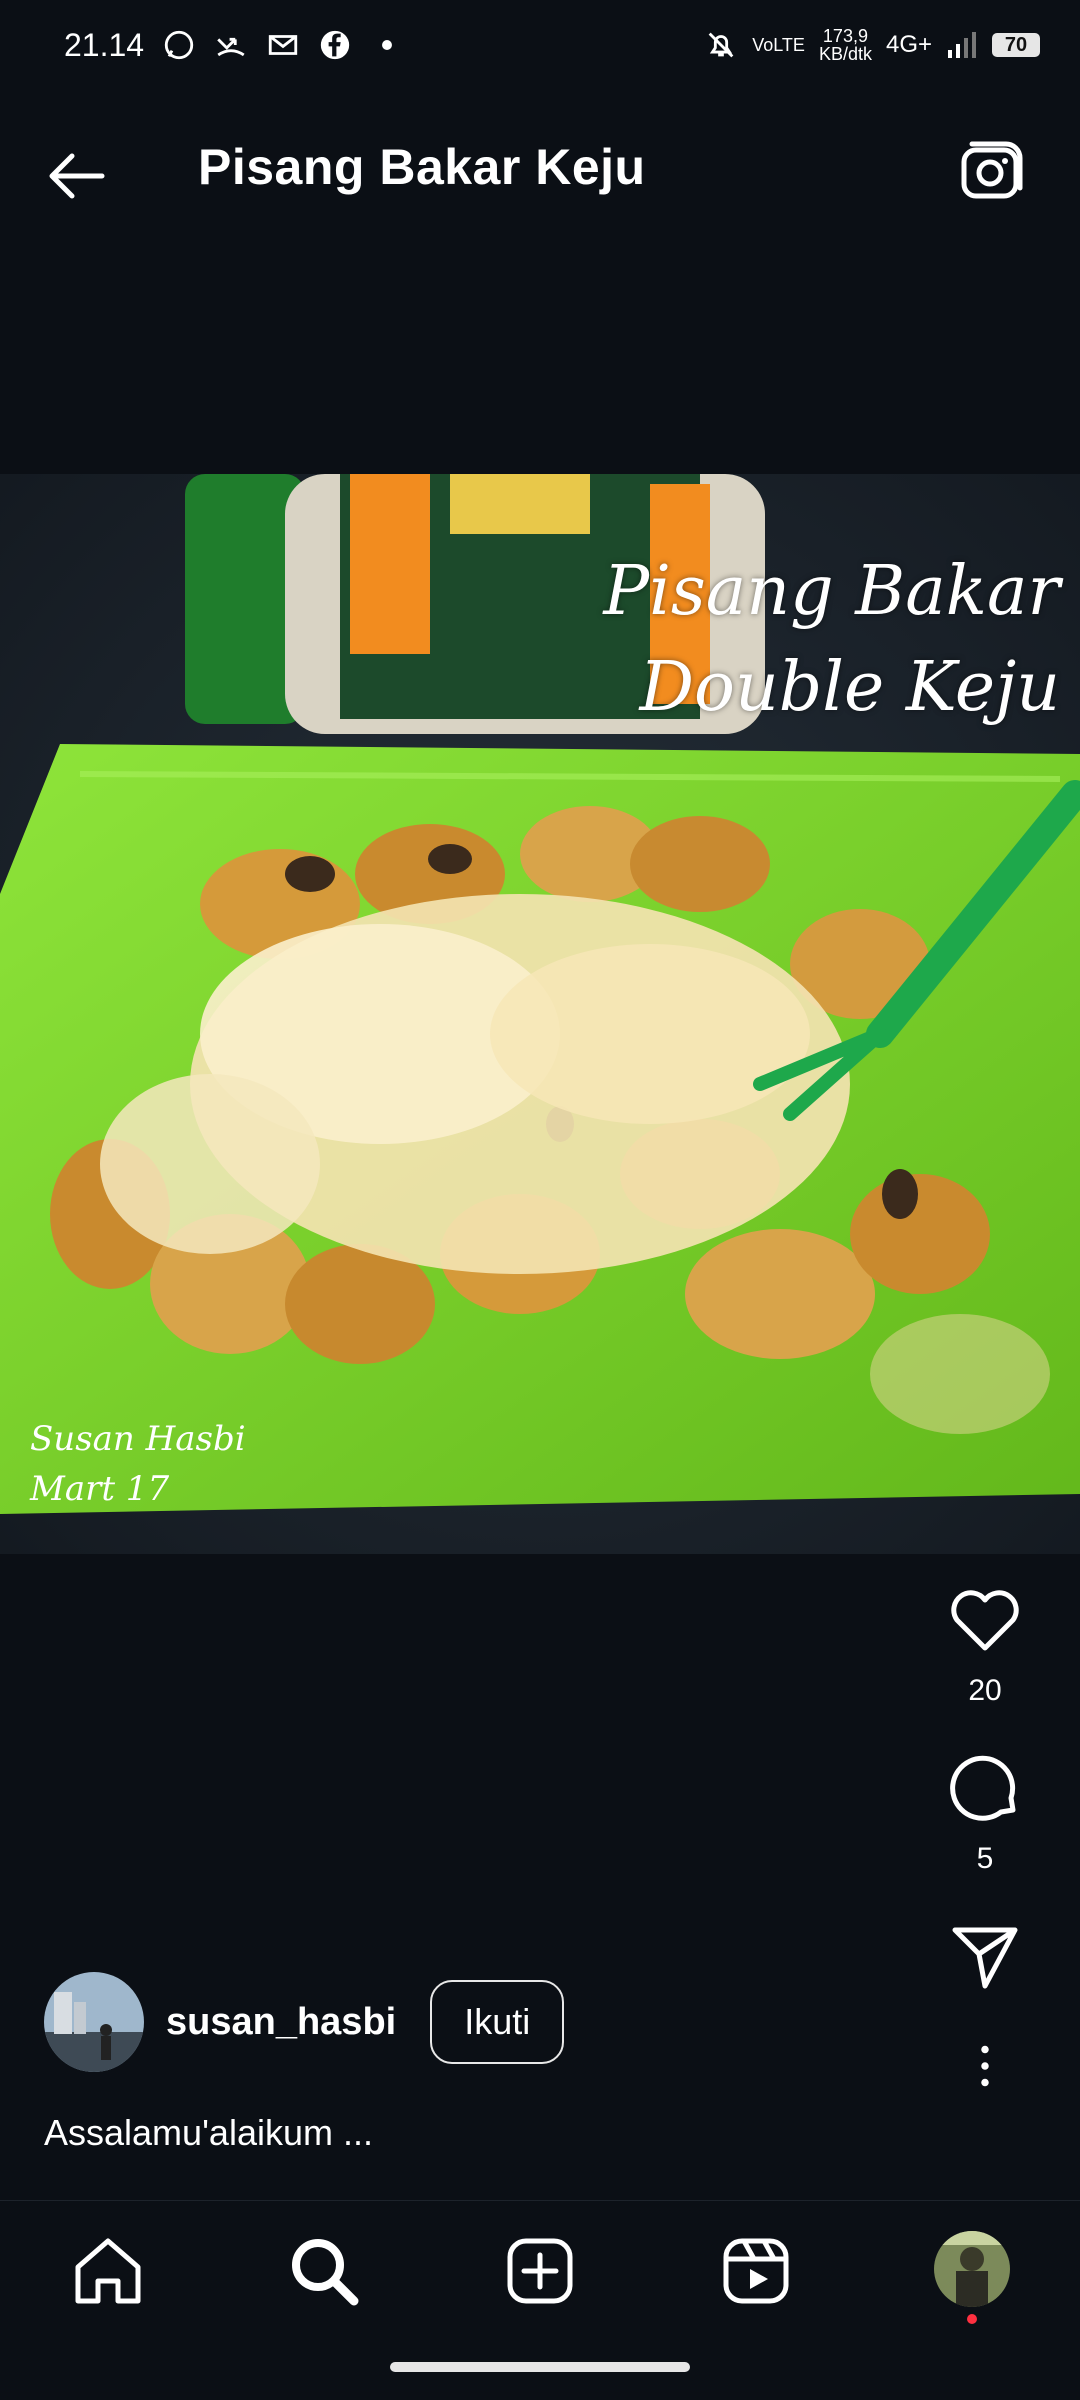 The width and height of the screenshot is (1080, 2400). What do you see at coordinates (540, 2367) in the screenshot?
I see `home-indicator` at bounding box center [540, 2367].